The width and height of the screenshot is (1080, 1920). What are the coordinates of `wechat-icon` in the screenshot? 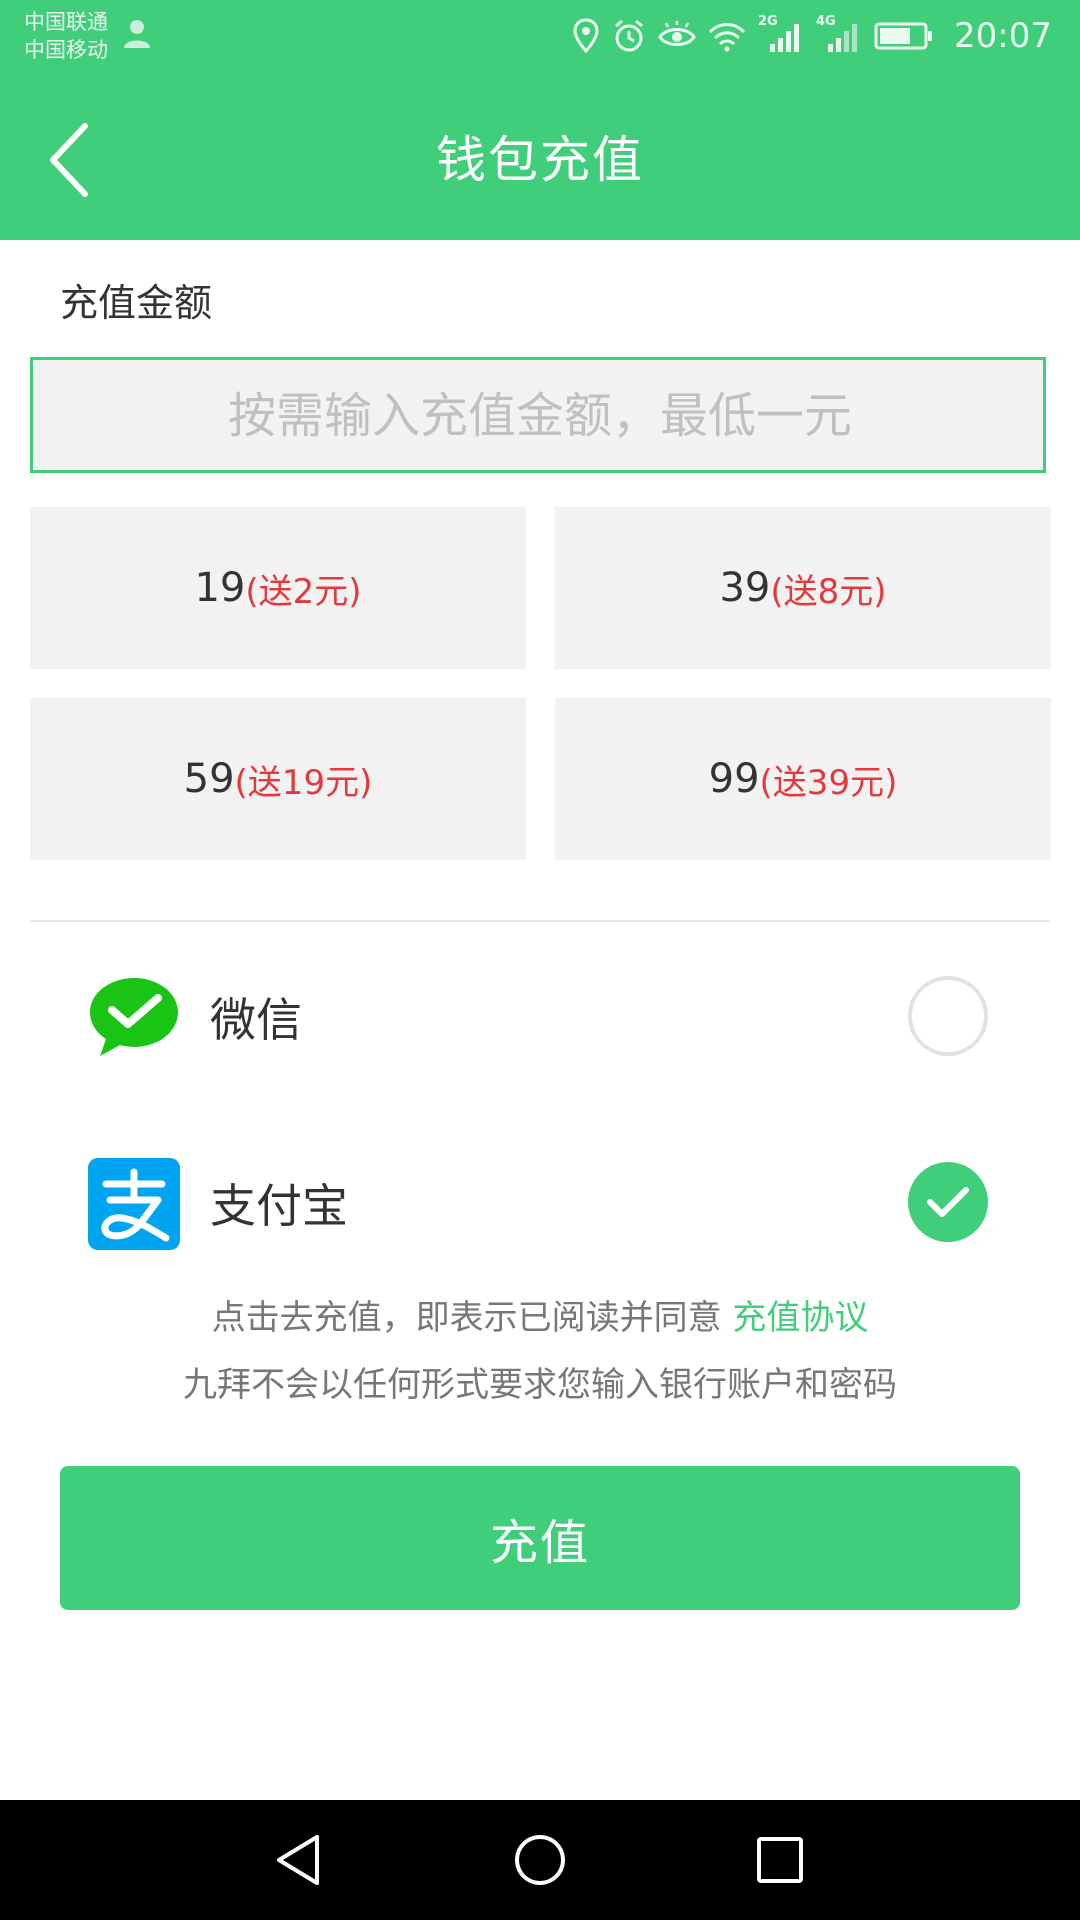 It's located at (134, 1017).